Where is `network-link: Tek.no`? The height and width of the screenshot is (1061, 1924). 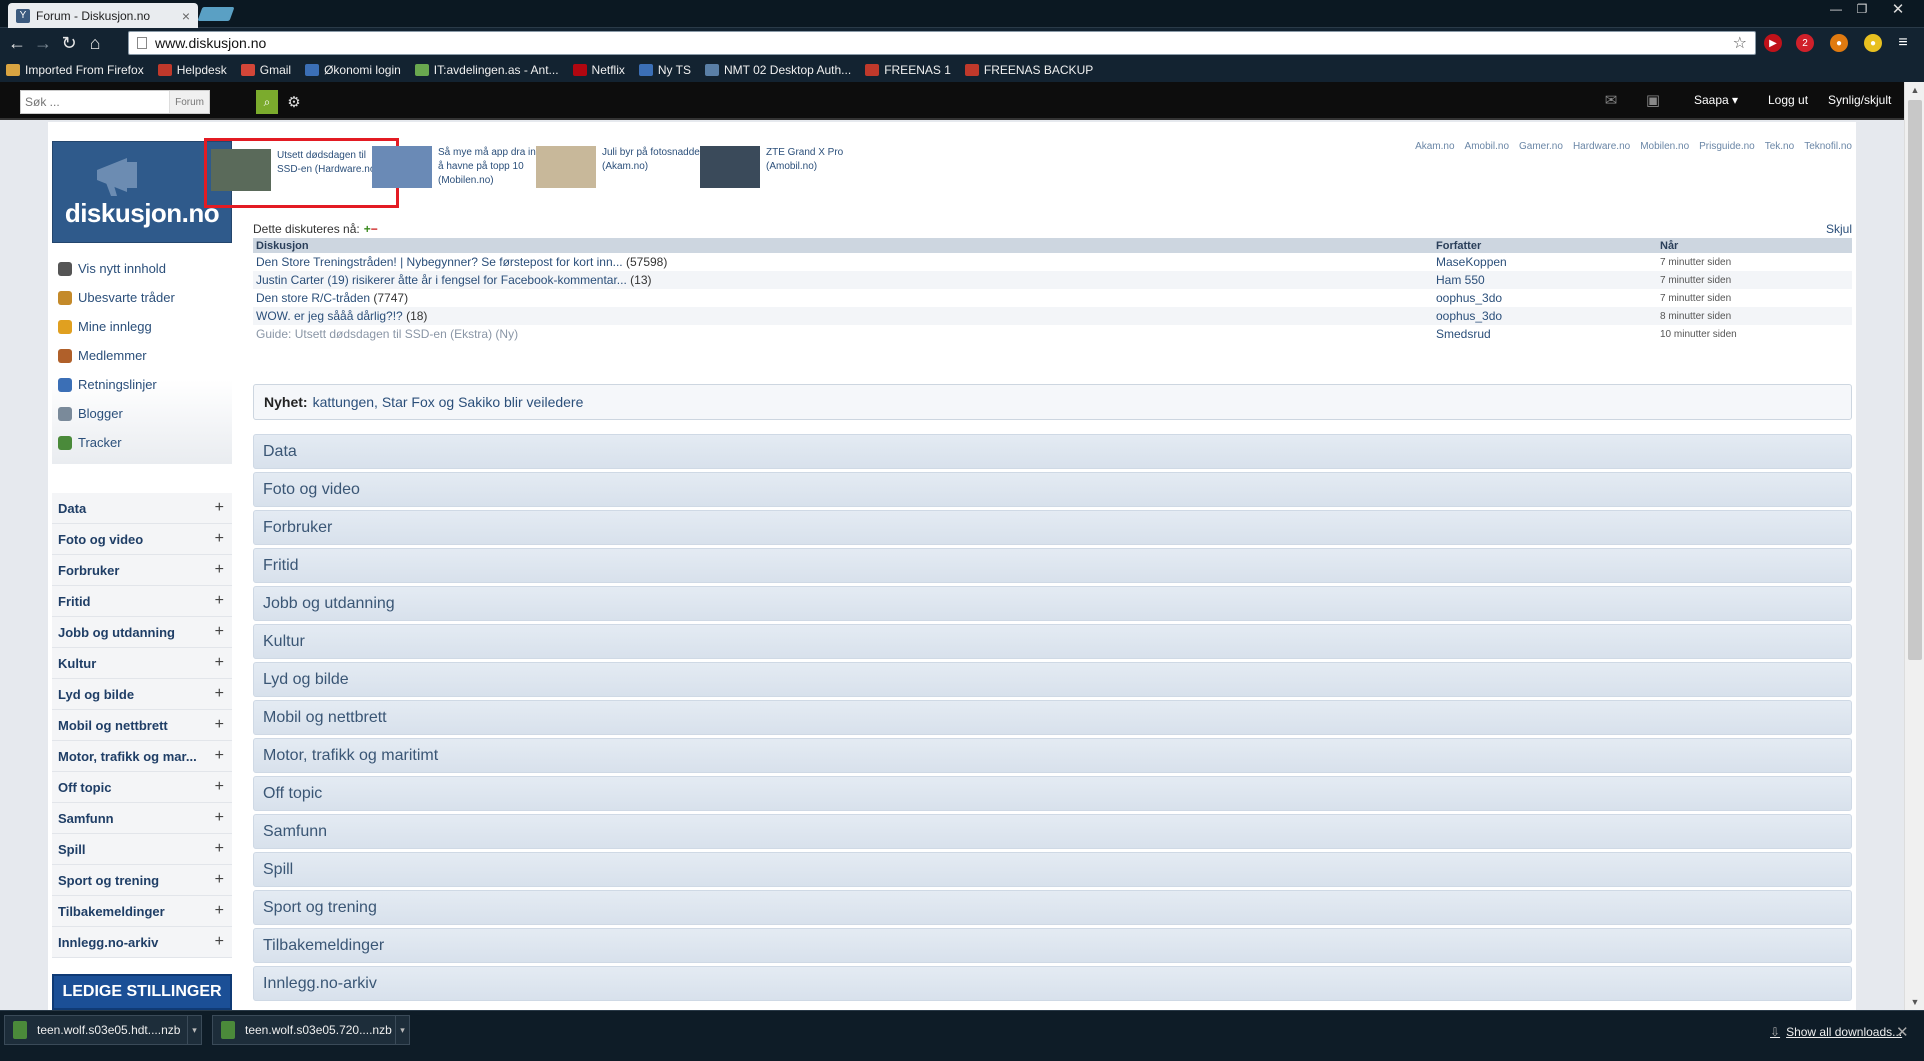
network-link: Tek.no is located at coordinates (1779, 146).